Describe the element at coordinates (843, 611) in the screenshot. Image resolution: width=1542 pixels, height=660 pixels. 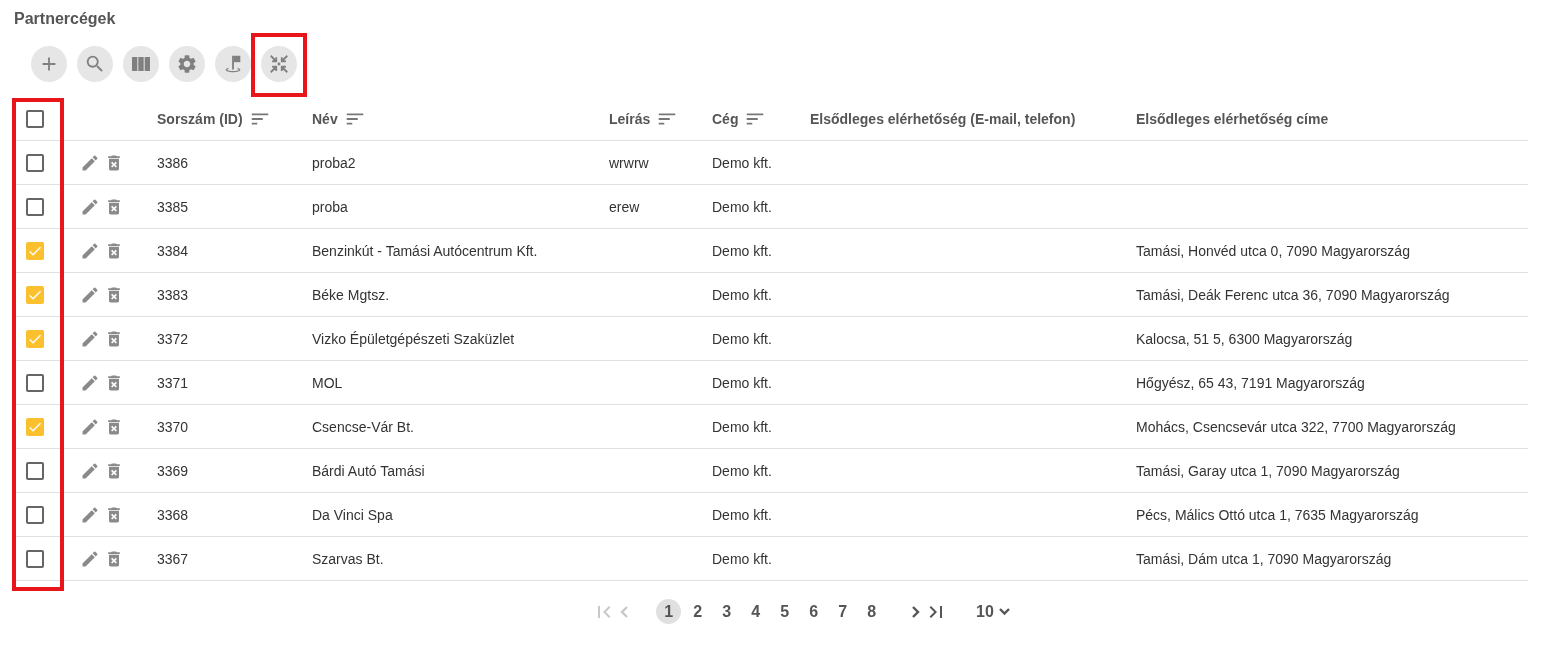
I see `page-button: 7` at that location.